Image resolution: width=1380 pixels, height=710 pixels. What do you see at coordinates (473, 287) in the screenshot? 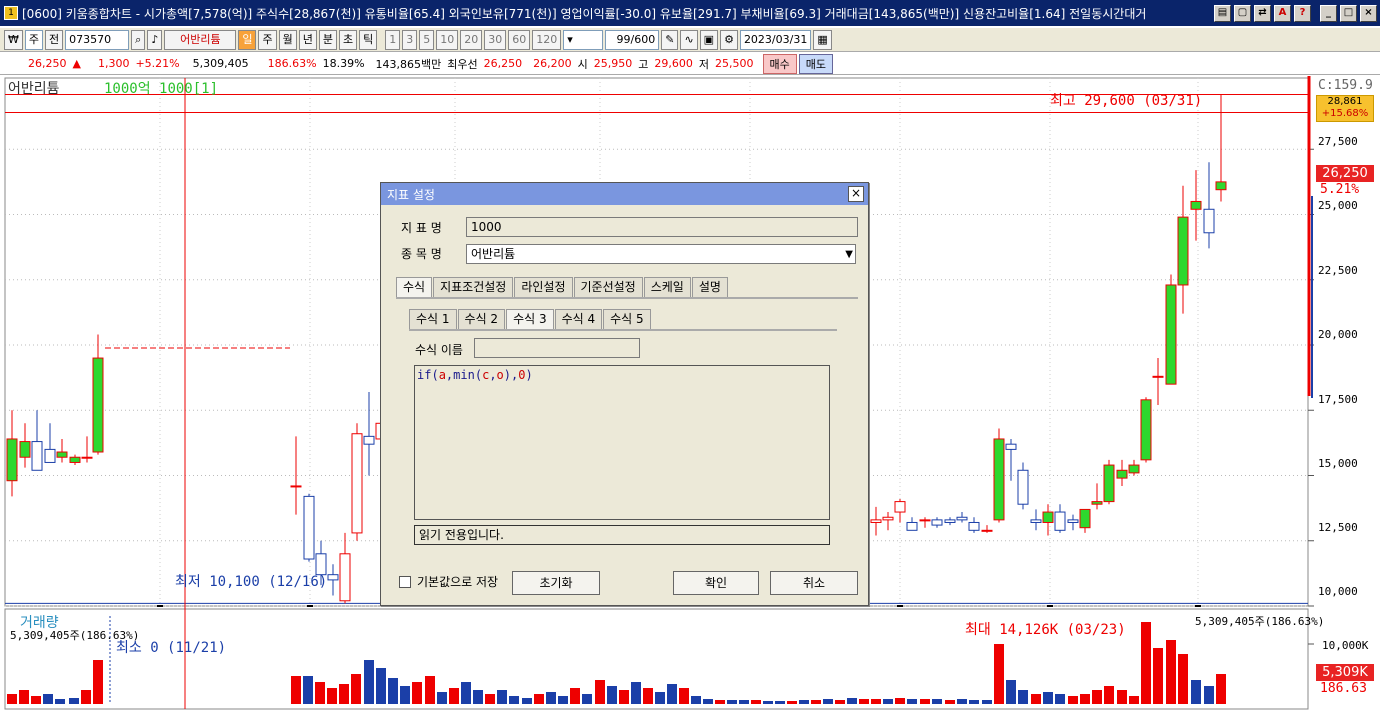
I see `tab-condition: 지표조건설정` at bounding box center [473, 287].